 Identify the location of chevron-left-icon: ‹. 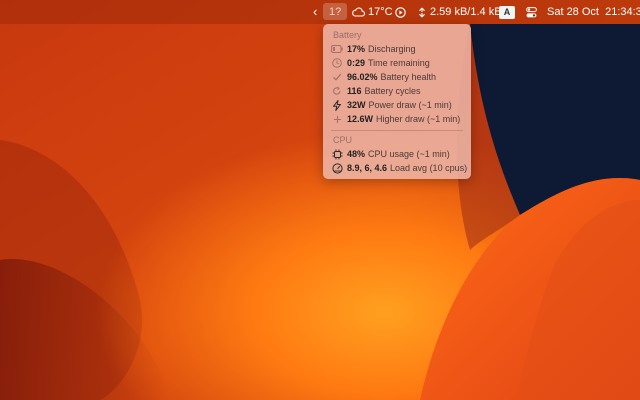
(315, 12).